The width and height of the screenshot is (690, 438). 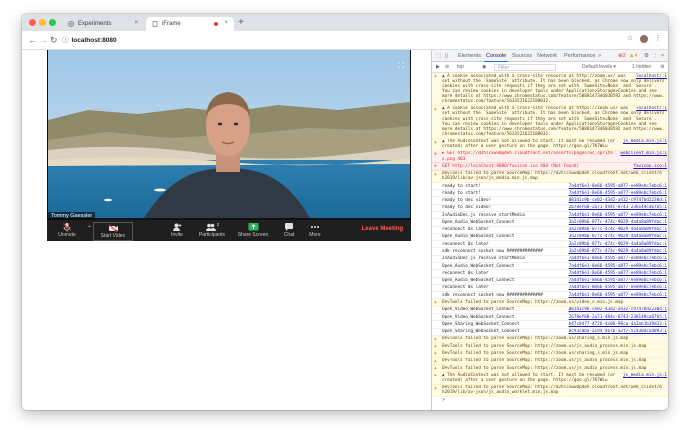 I want to click on tab-network: Network, so click(x=547, y=56).